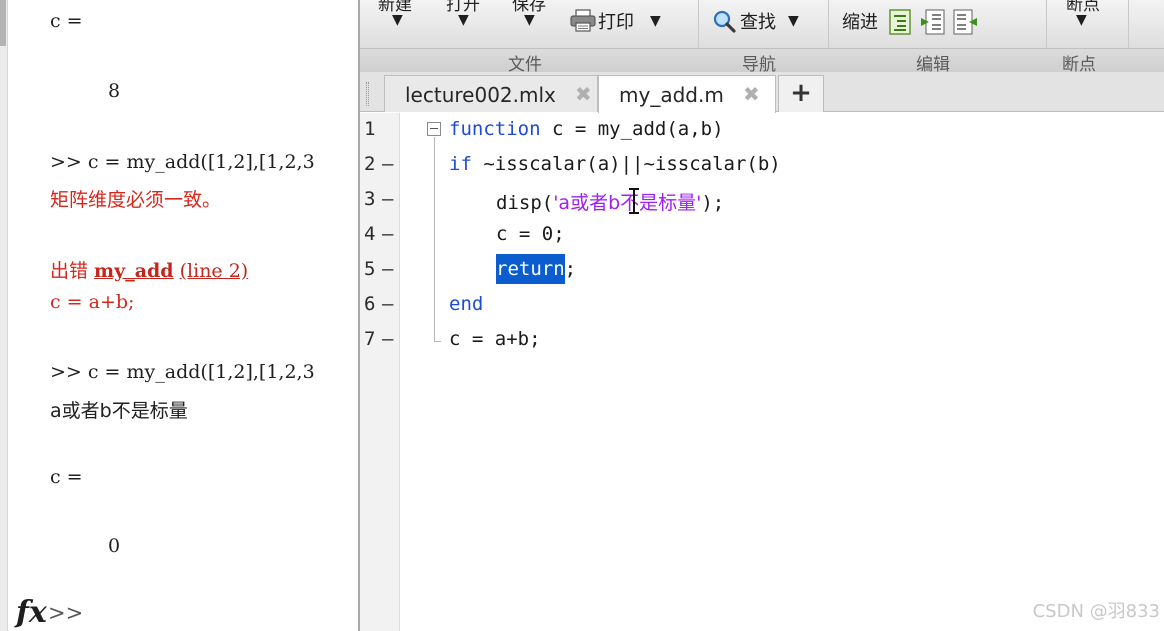 The height and width of the screenshot is (631, 1164). I want to click on line-number-gutter: 1 2 — 3 — 4 — 5 — 6 — 7 —, so click(380, 372).